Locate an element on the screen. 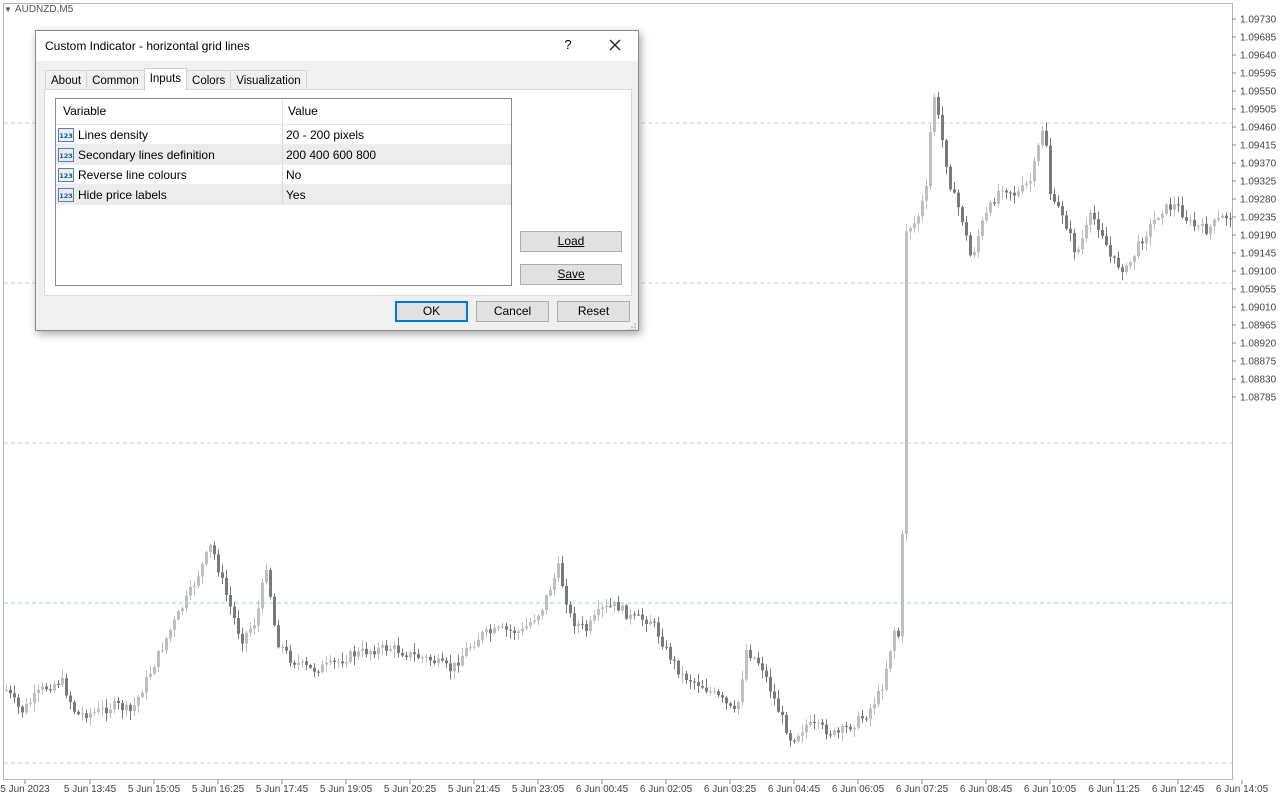  chart-symbol: ▼ AUDNZD,M5 is located at coordinates (38, 9).